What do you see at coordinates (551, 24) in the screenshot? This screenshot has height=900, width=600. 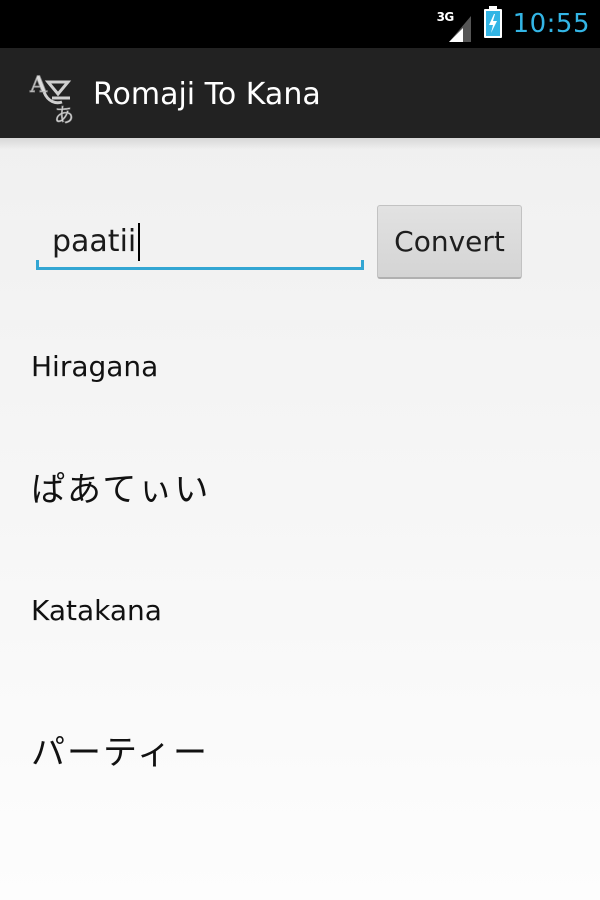 I see `status-clock: 10:55` at bounding box center [551, 24].